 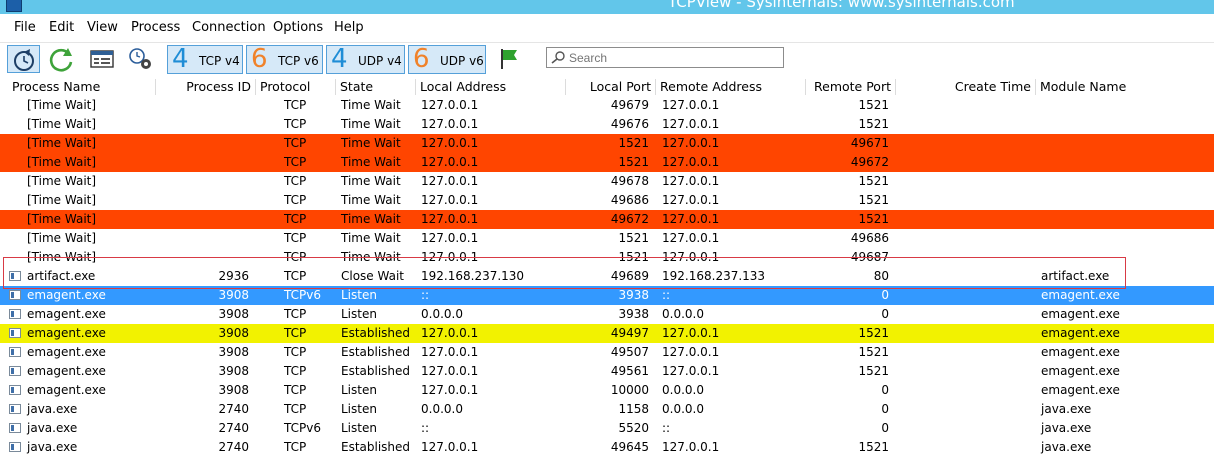 What do you see at coordinates (229, 27) in the screenshot?
I see `menu-connection: Connection` at bounding box center [229, 27].